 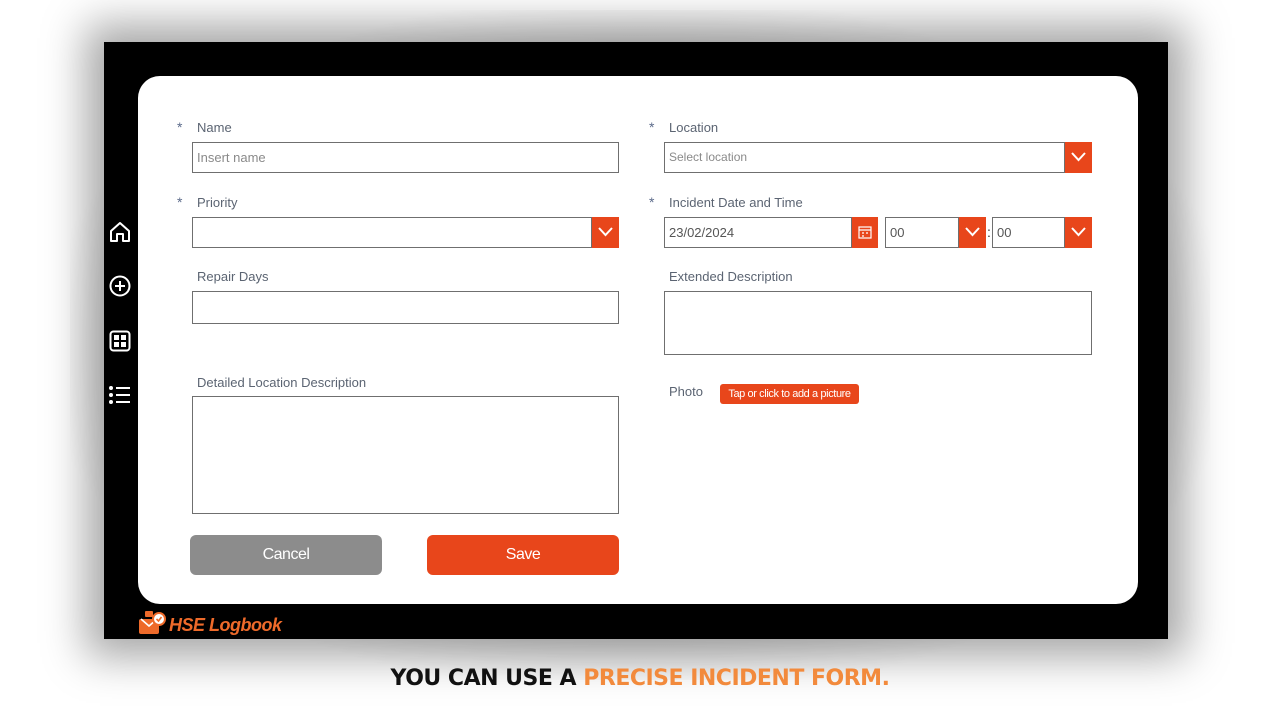 I want to click on repair-days-label: Repair Days, so click(x=233, y=276).